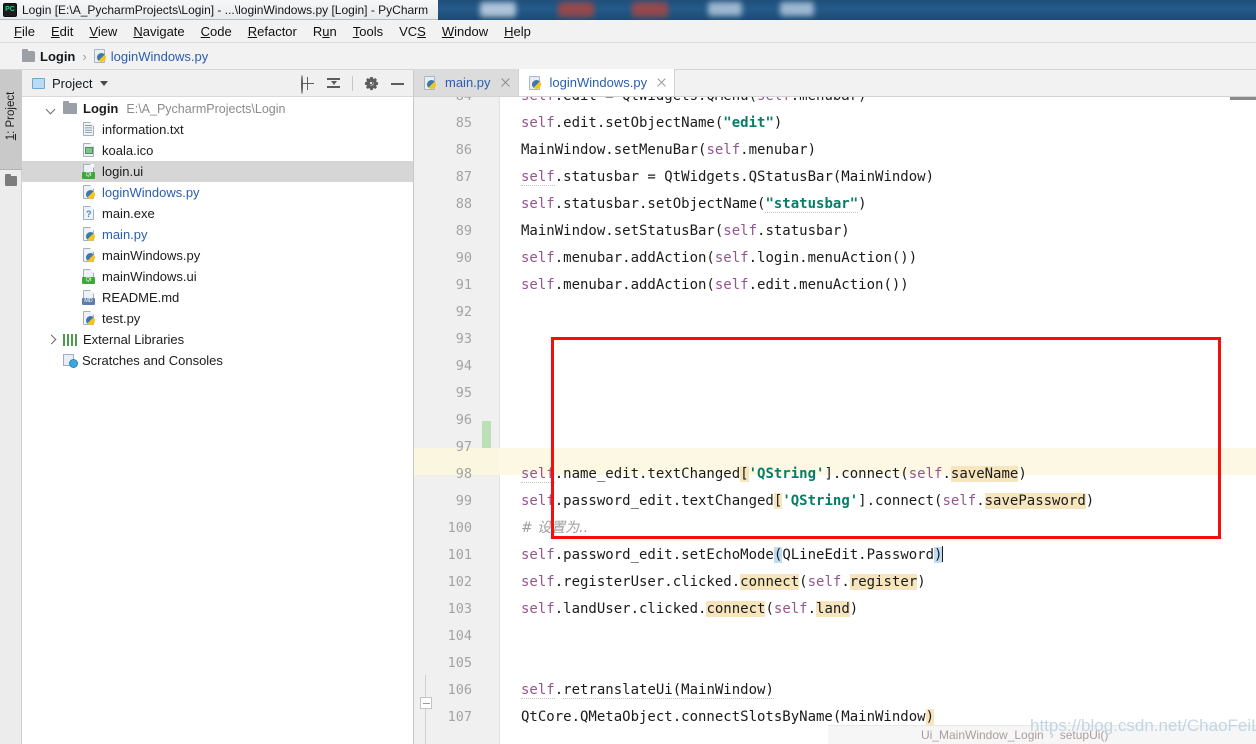 The height and width of the screenshot is (744, 1256). I want to click on line-number: 92, so click(463, 312).